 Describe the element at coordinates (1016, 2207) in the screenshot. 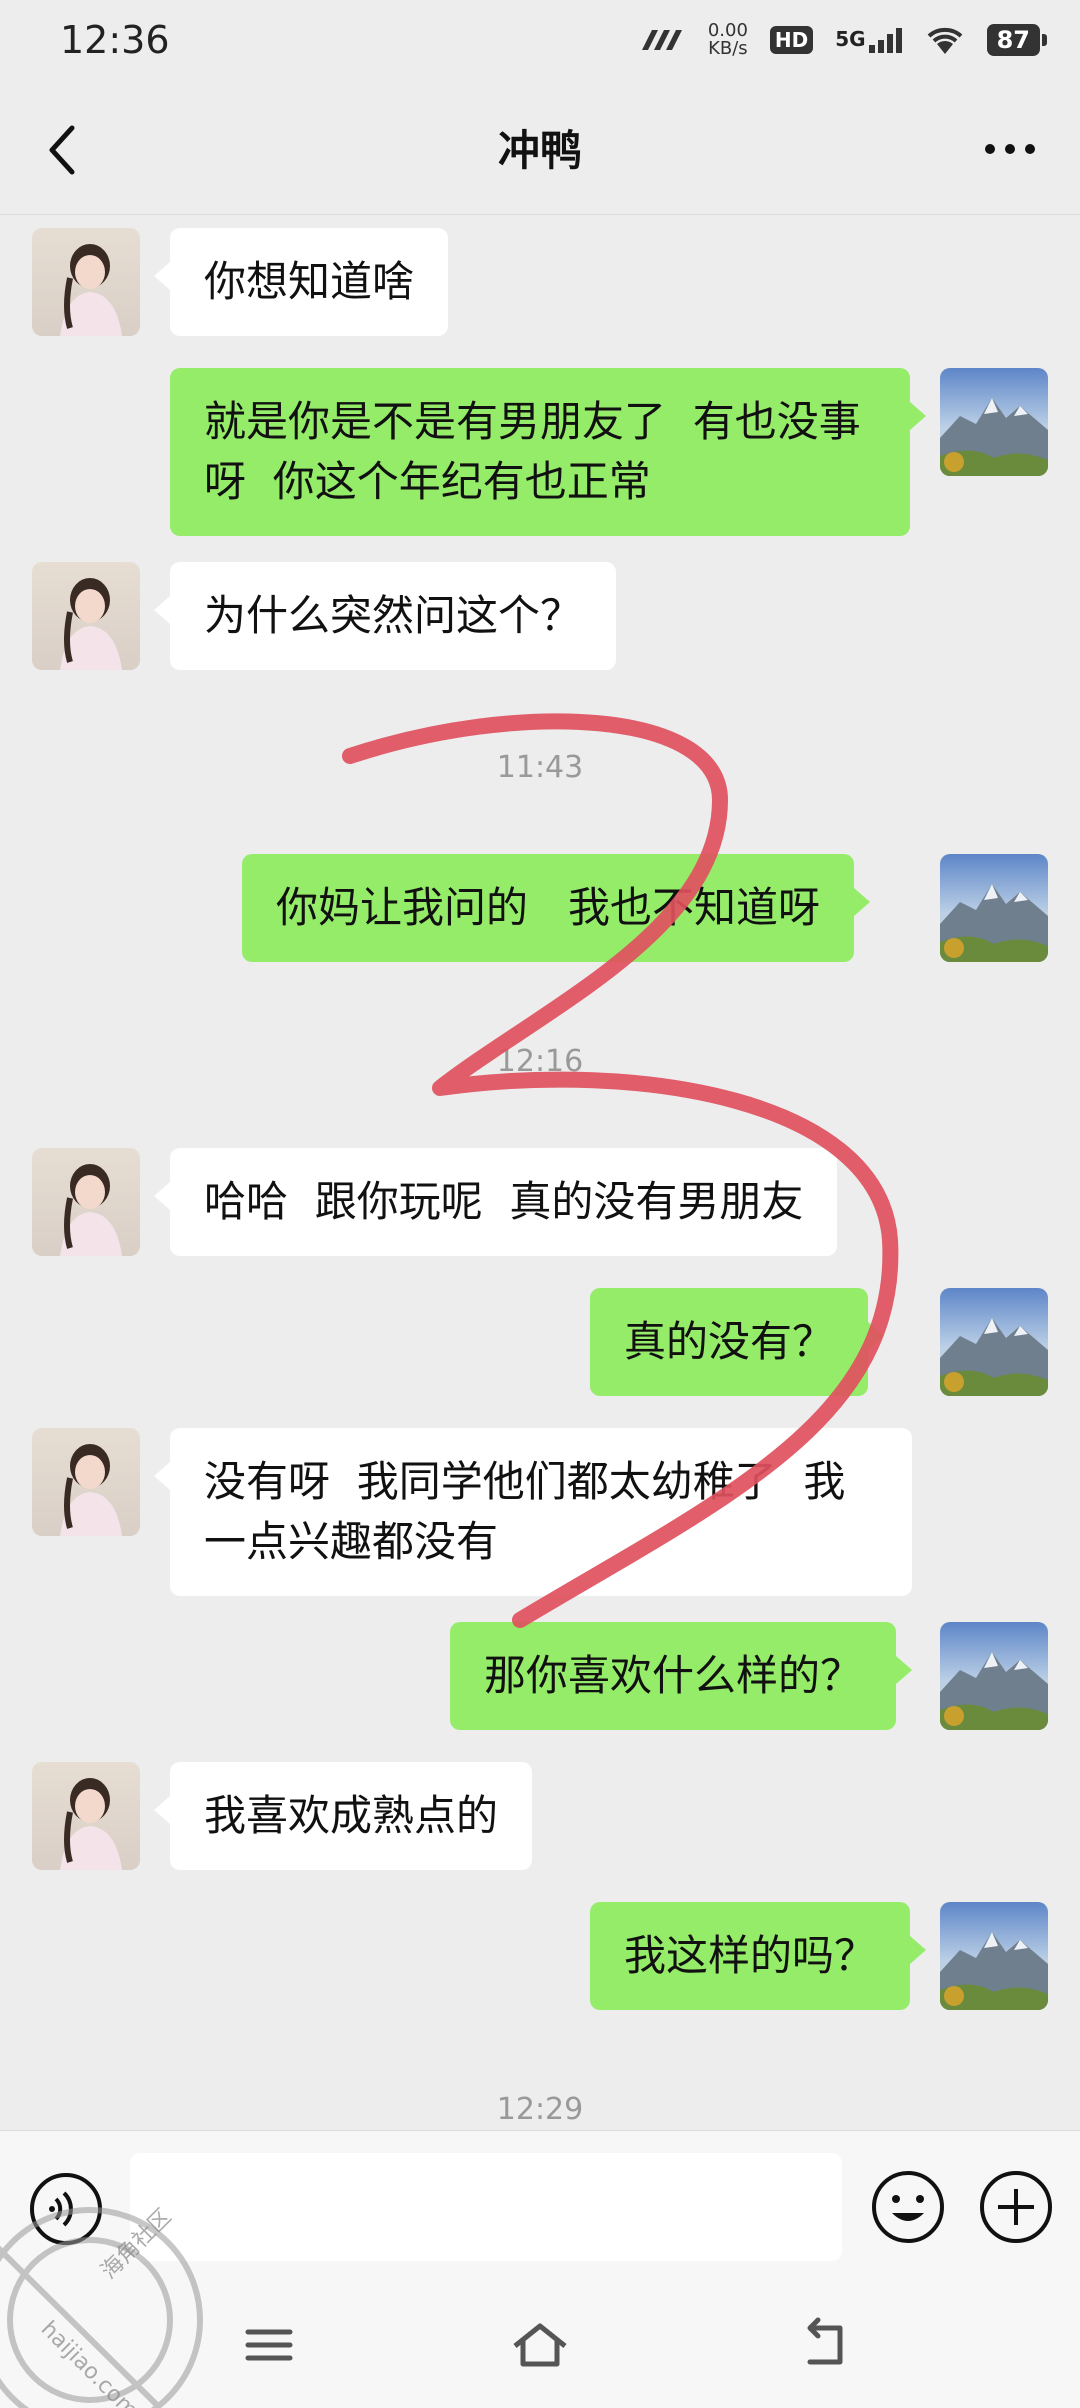

I see `add-attachment-icon` at that location.